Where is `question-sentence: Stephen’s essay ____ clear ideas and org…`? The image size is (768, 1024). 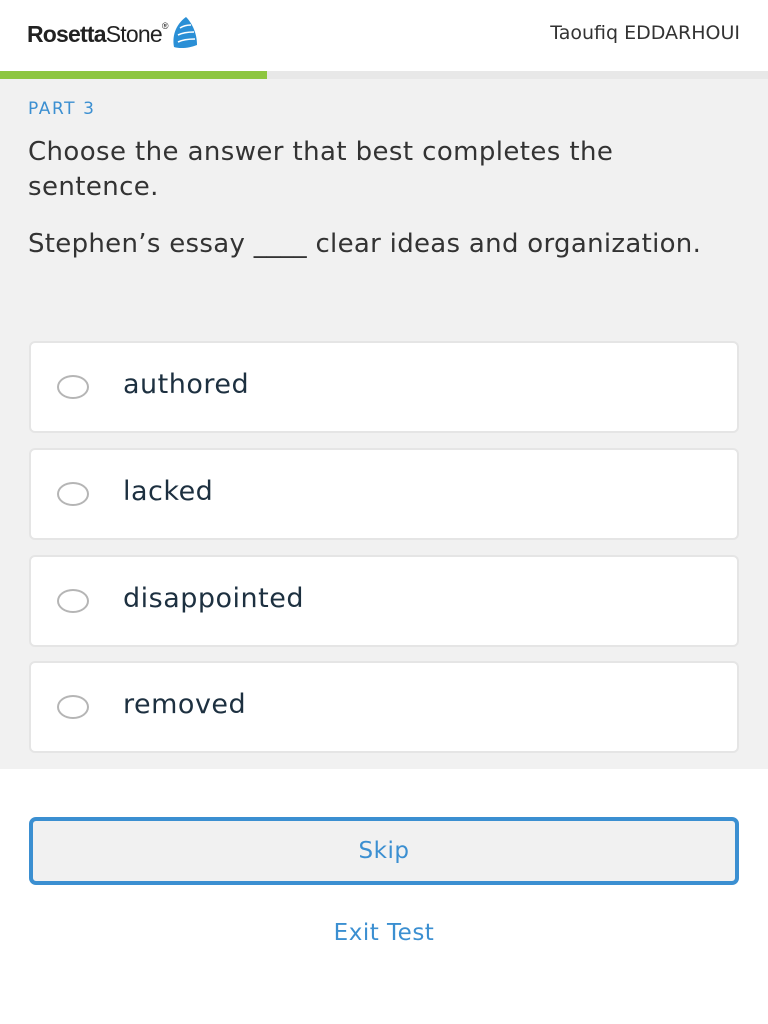 question-sentence: Stephen’s essay ____ clear ideas and org… is located at coordinates (365, 244).